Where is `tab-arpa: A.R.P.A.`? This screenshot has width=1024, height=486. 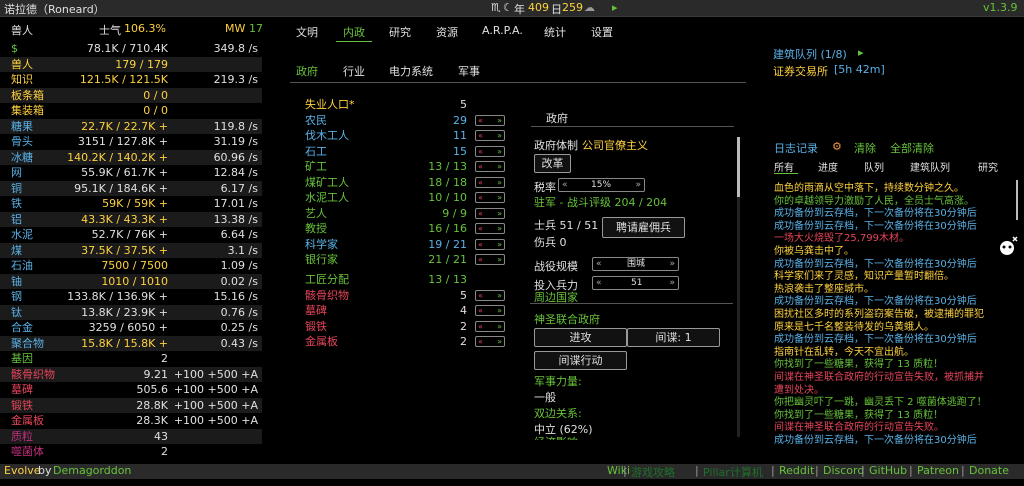 tab-arpa: A.R.P.A. is located at coordinates (502, 30).